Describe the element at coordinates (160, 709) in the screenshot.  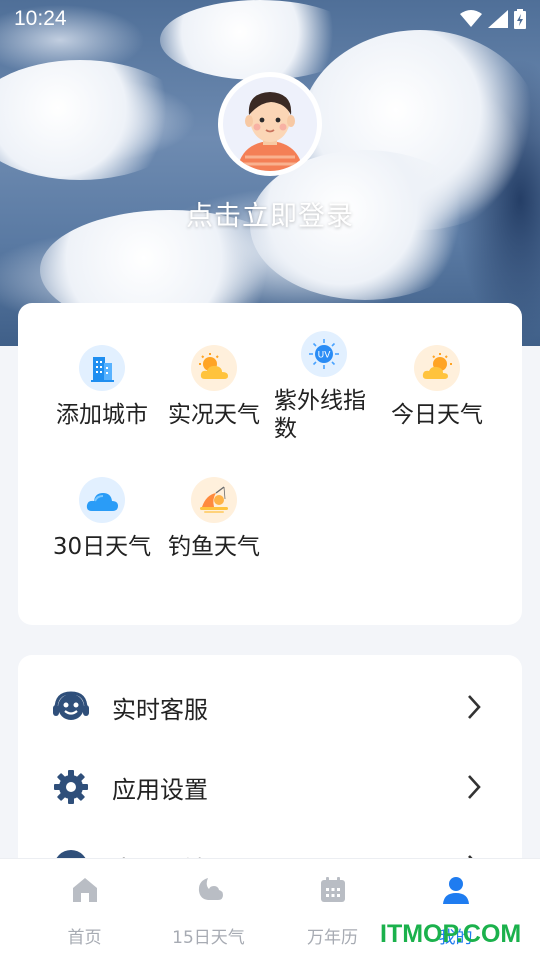
I see `menu-item-label: 实时客服` at that location.